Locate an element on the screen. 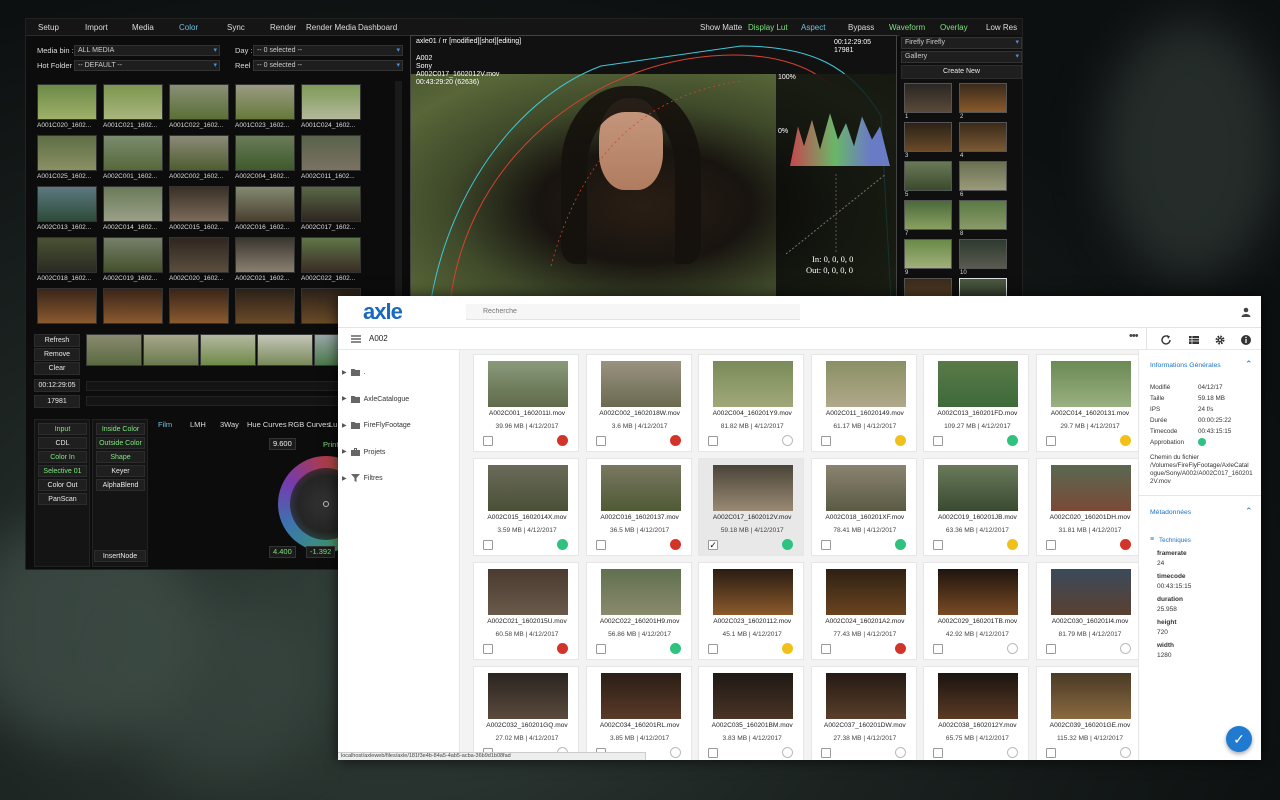 This screenshot has width=1280, height=800. tab-film: Film is located at coordinates (165, 424).